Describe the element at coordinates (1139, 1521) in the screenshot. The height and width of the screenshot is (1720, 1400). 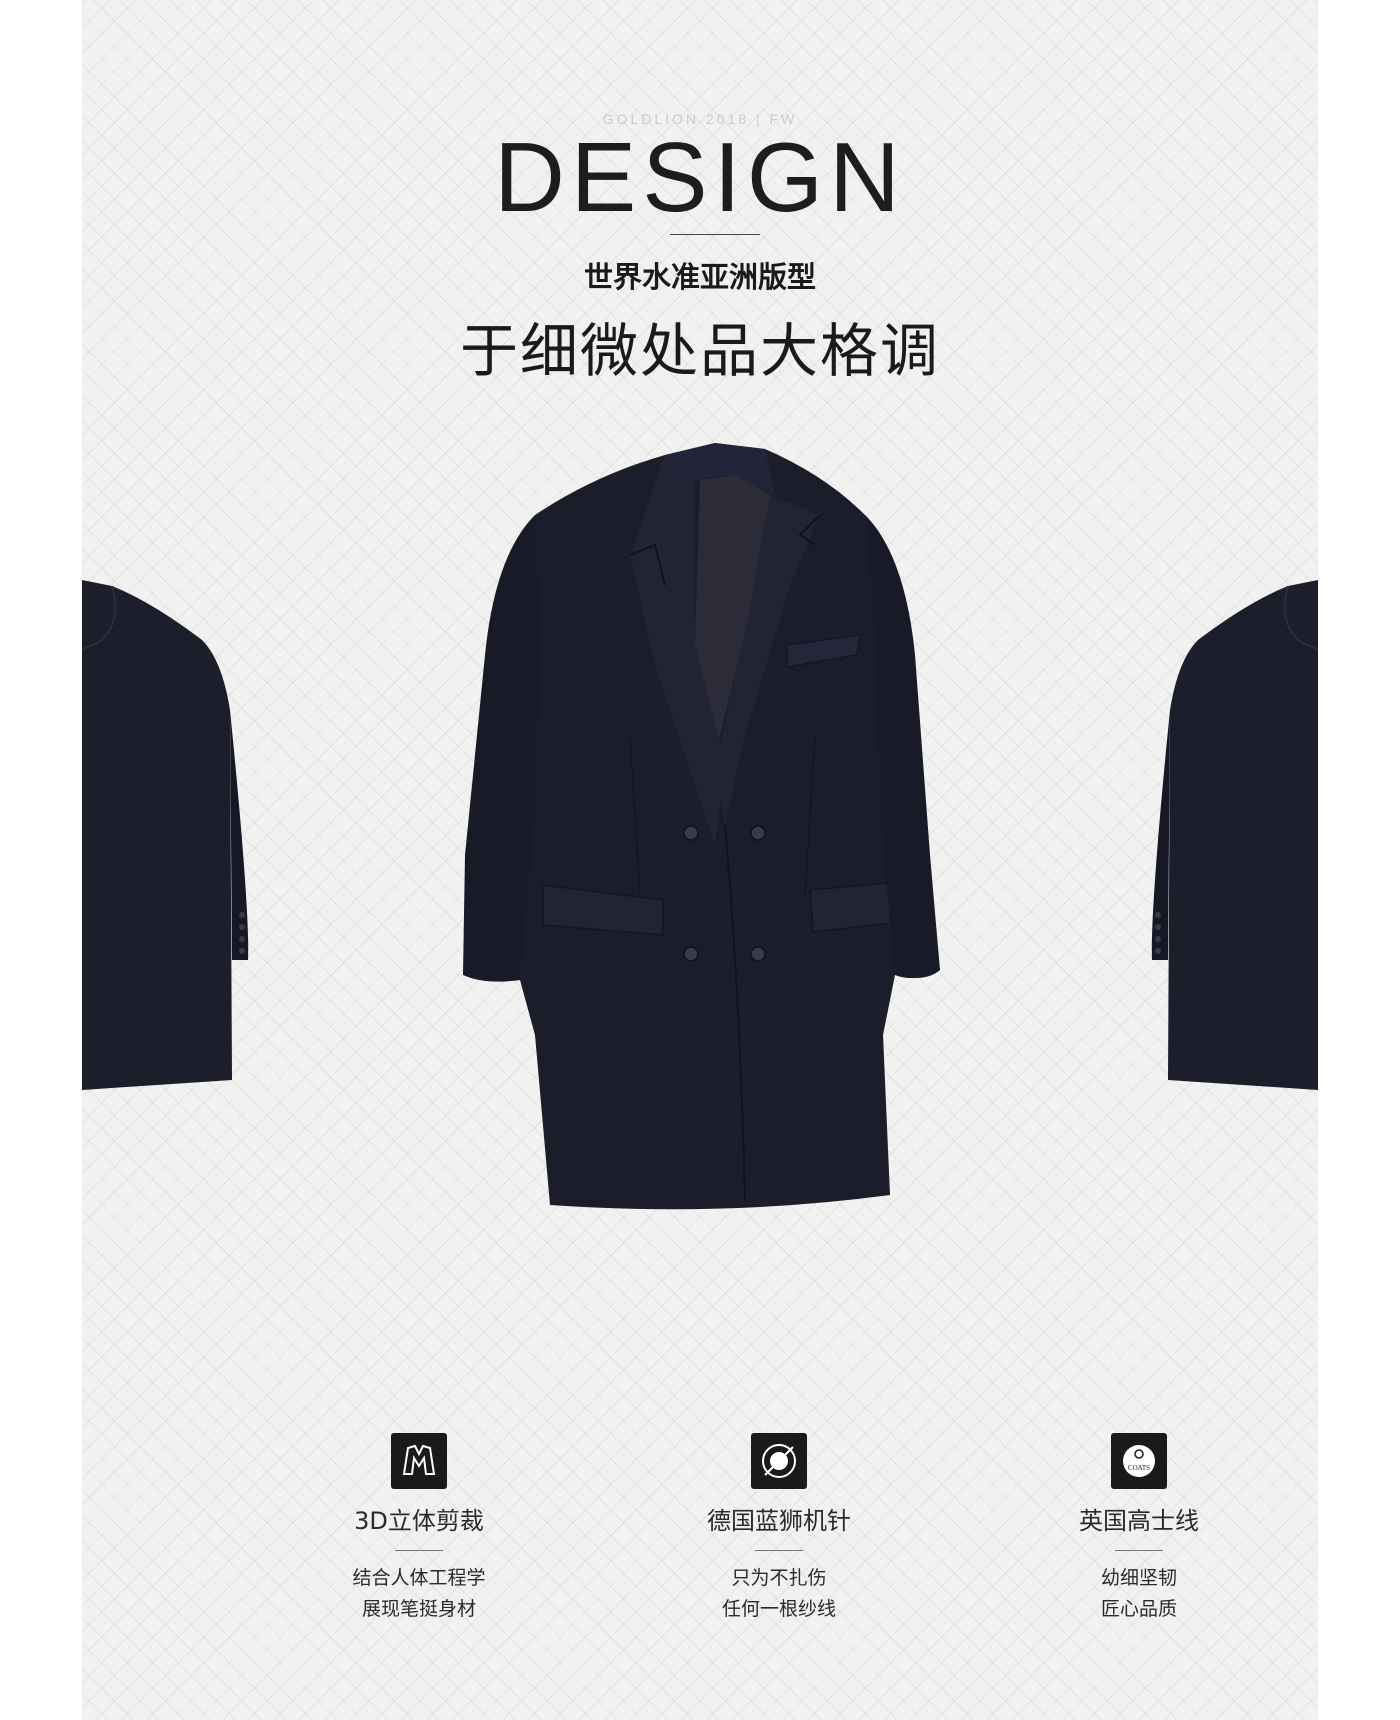
I see `feature-title: 英国高士线` at that location.